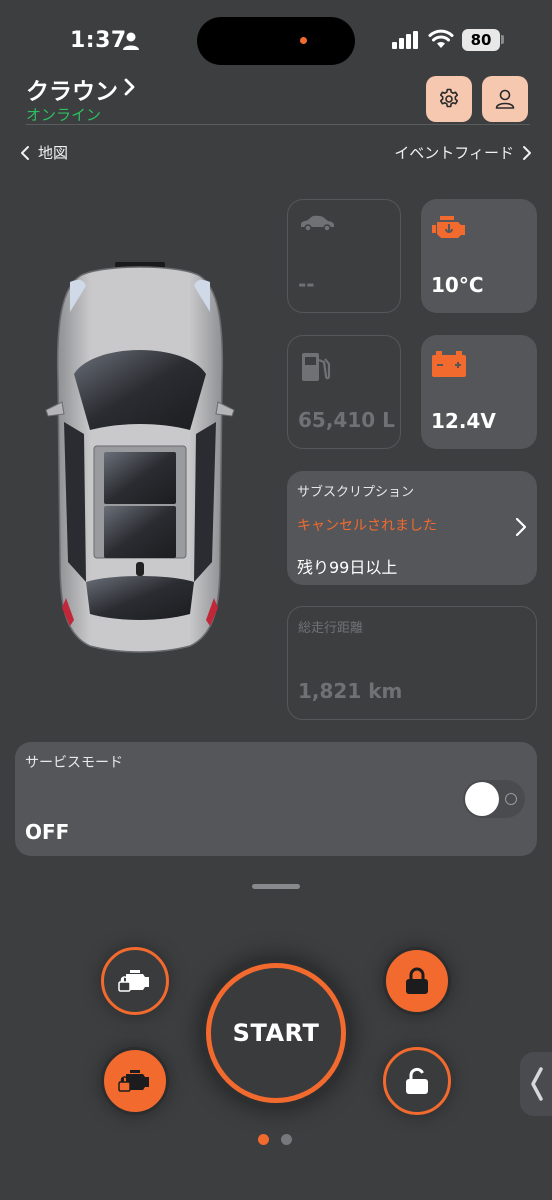 This screenshot has height=1200, width=552. I want to click on fuel-pump-icon, so click(316, 367).